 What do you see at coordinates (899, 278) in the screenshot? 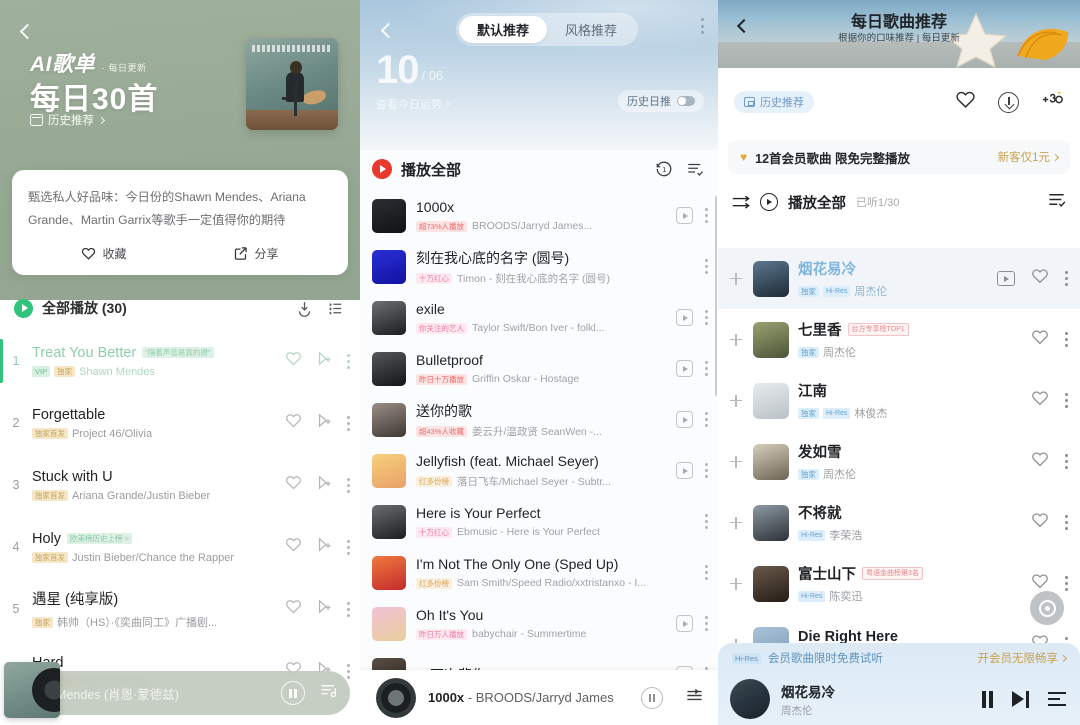
I see `table-row: 烟花易冷 独家 Hi-Res 周杰伦` at bounding box center [899, 278].